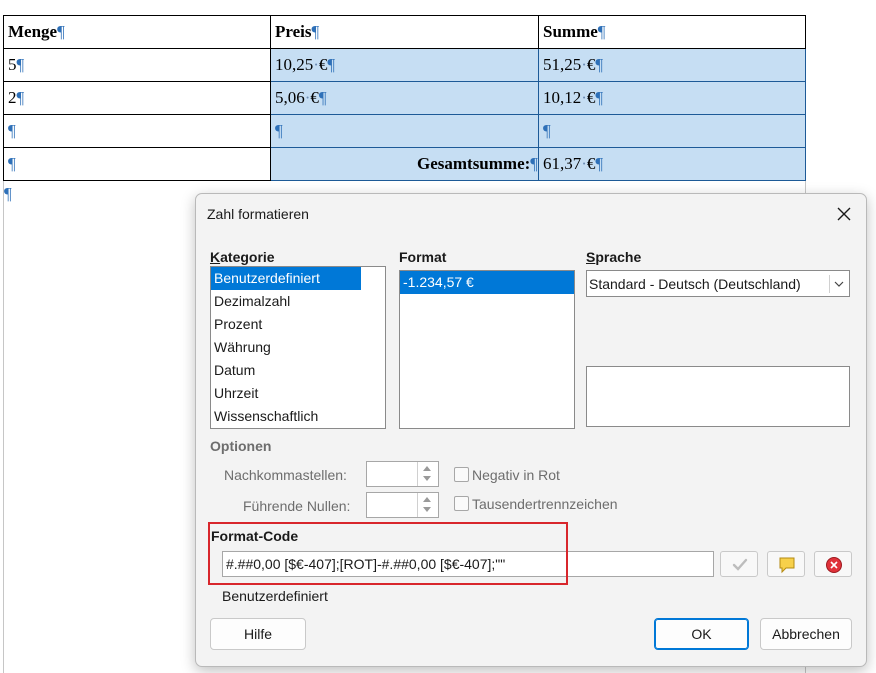 This screenshot has height=673, width=876. I want to click on table-cell: 5,06·€¶, so click(404, 98).